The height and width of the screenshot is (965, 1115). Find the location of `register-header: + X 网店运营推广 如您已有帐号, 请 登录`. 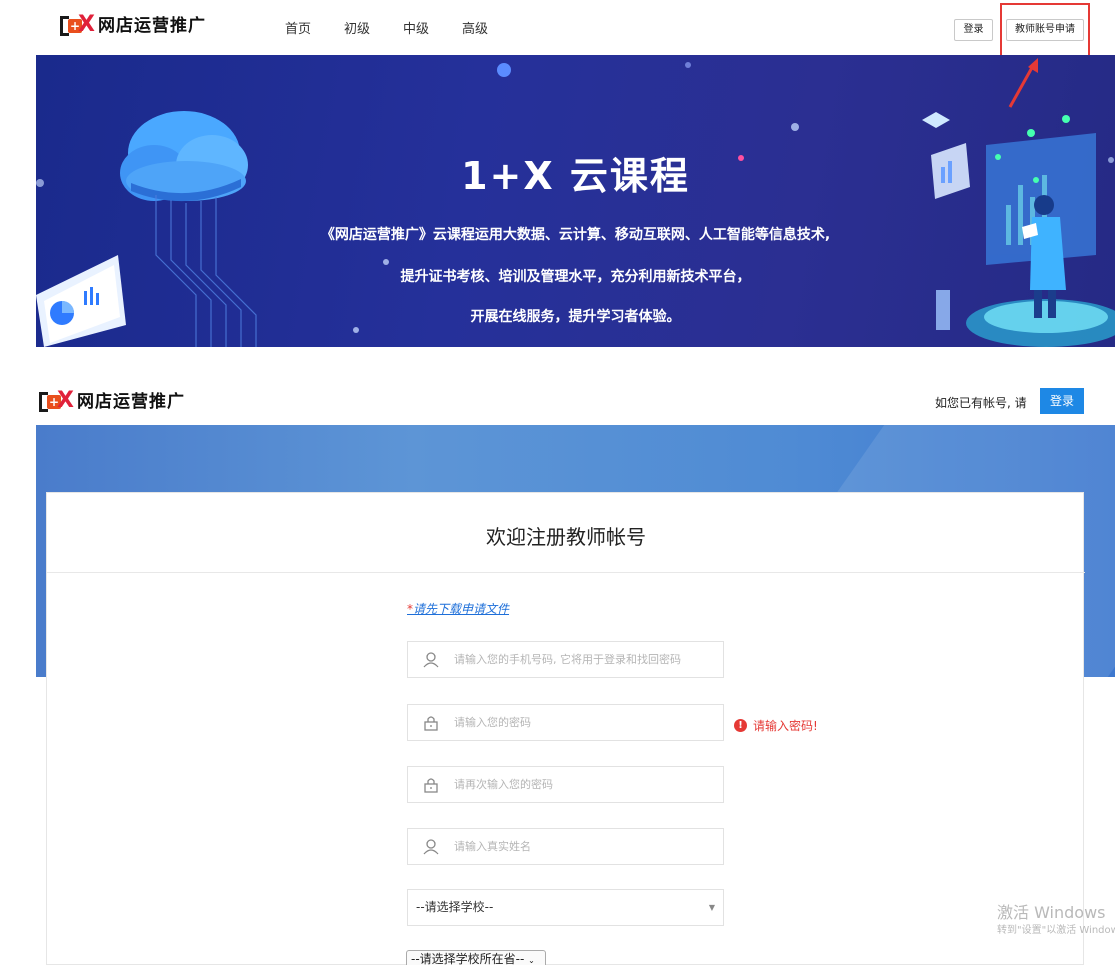

register-header: + X 网店运营推广 如您已有帐号, 请 登录 is located at coordinates (557, 402).